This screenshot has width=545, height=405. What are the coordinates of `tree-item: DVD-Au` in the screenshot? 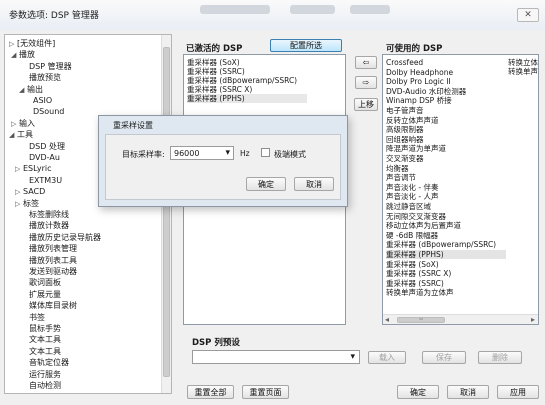 It's located at (40, 157).